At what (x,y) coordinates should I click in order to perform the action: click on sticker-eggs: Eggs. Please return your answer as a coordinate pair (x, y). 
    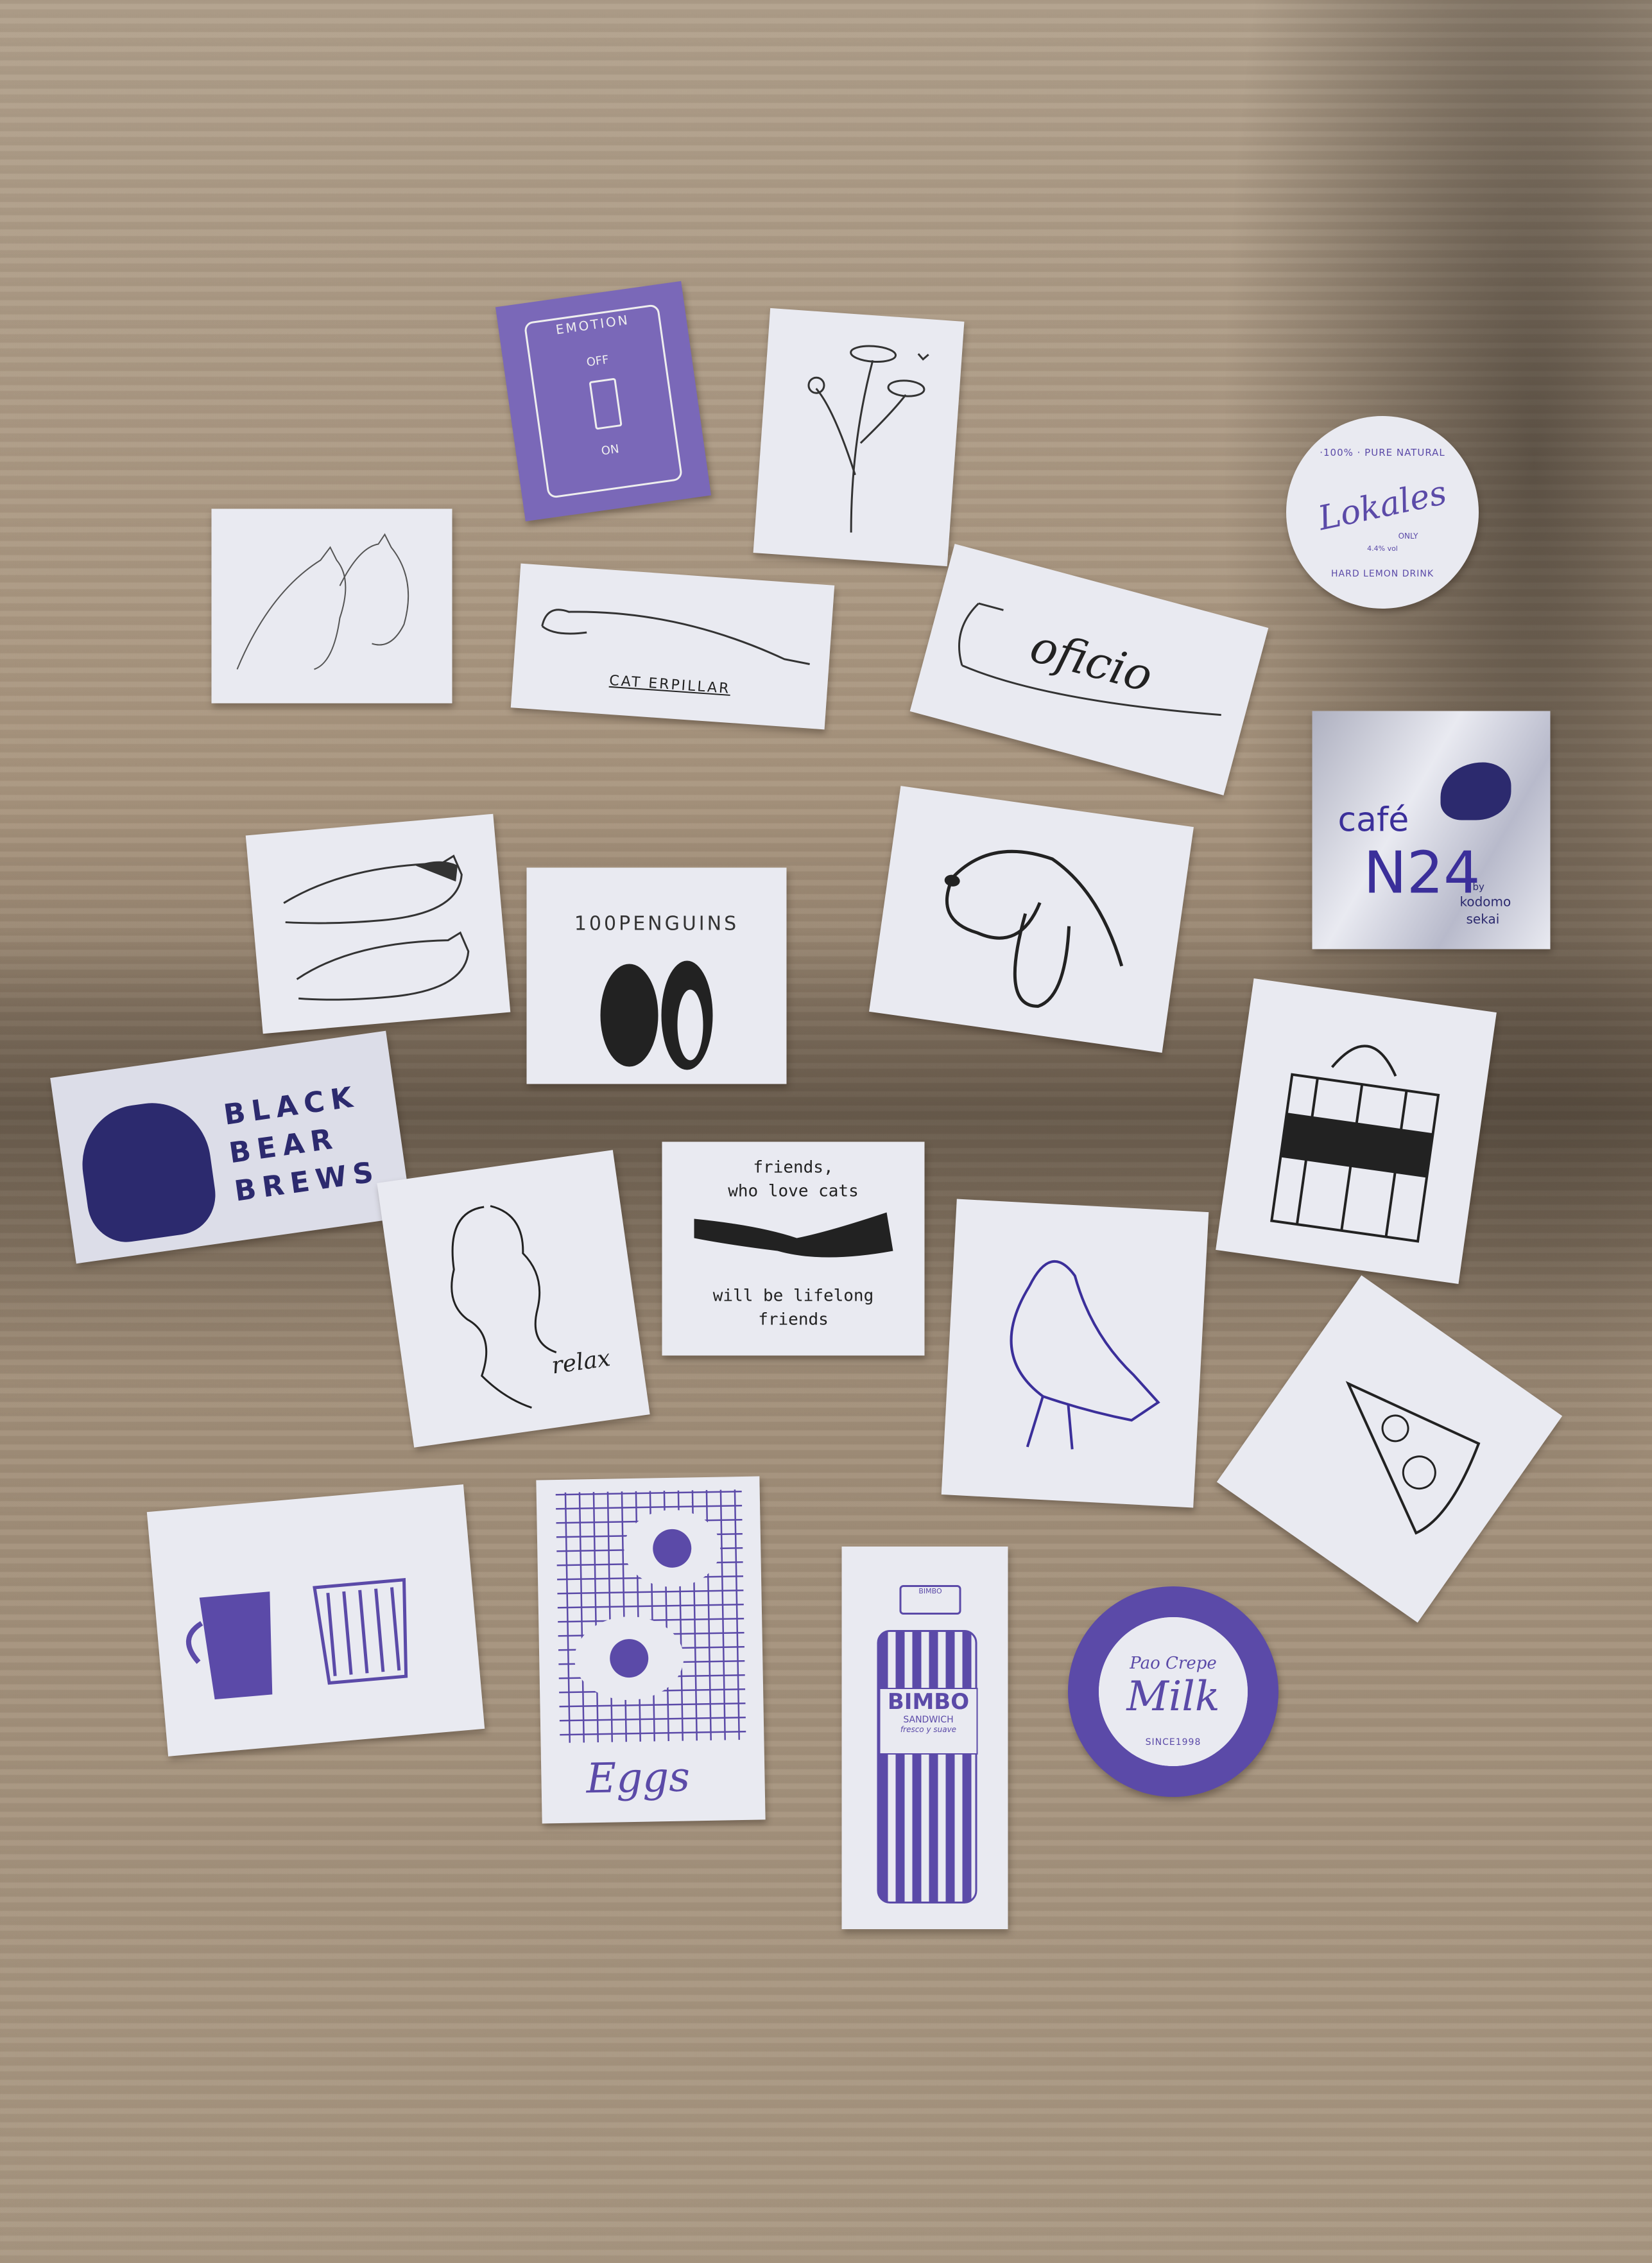
    Looking at the image, I should click on (651, 1650).